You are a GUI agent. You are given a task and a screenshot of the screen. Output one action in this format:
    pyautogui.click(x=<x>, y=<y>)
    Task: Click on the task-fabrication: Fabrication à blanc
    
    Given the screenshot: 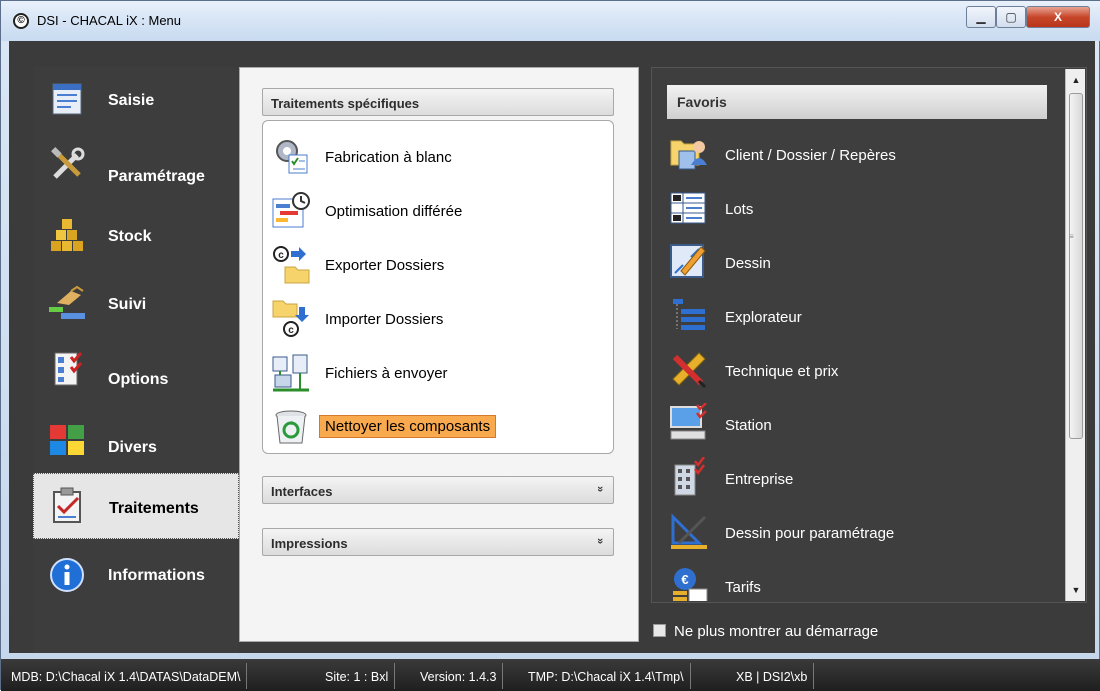 What is the action you would take?
    pyautogui.click(x=439, y=155)
    